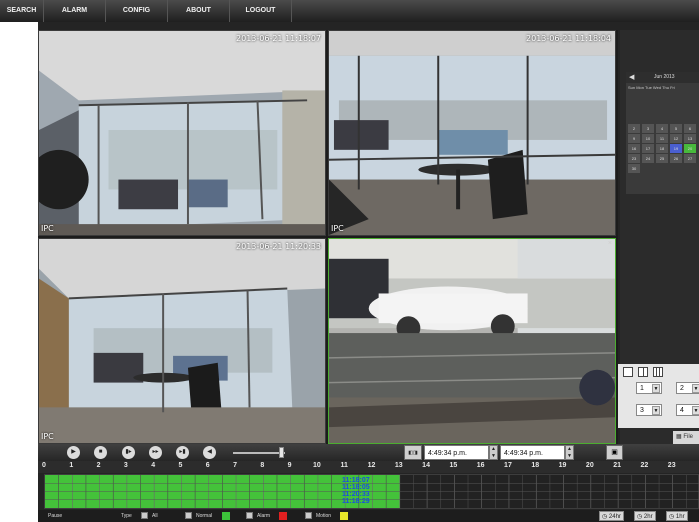  What do you see at coordinates (648, 128) in the screenshot?
I see `calendar-day: 3` at bounding box center [648, 128].